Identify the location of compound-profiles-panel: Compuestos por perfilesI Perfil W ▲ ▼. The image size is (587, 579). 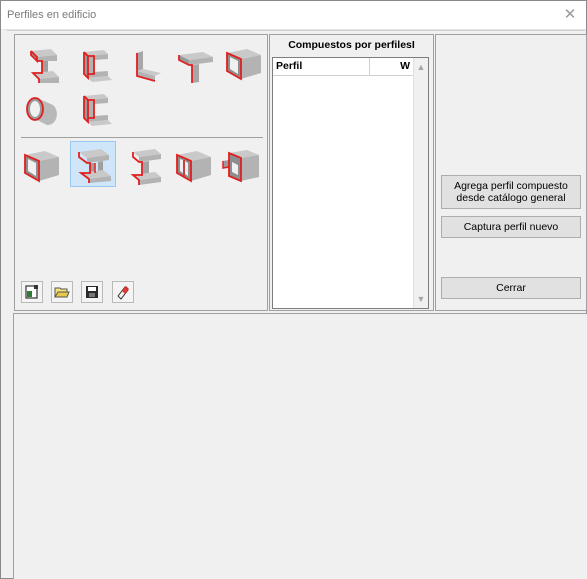
(351, 172).